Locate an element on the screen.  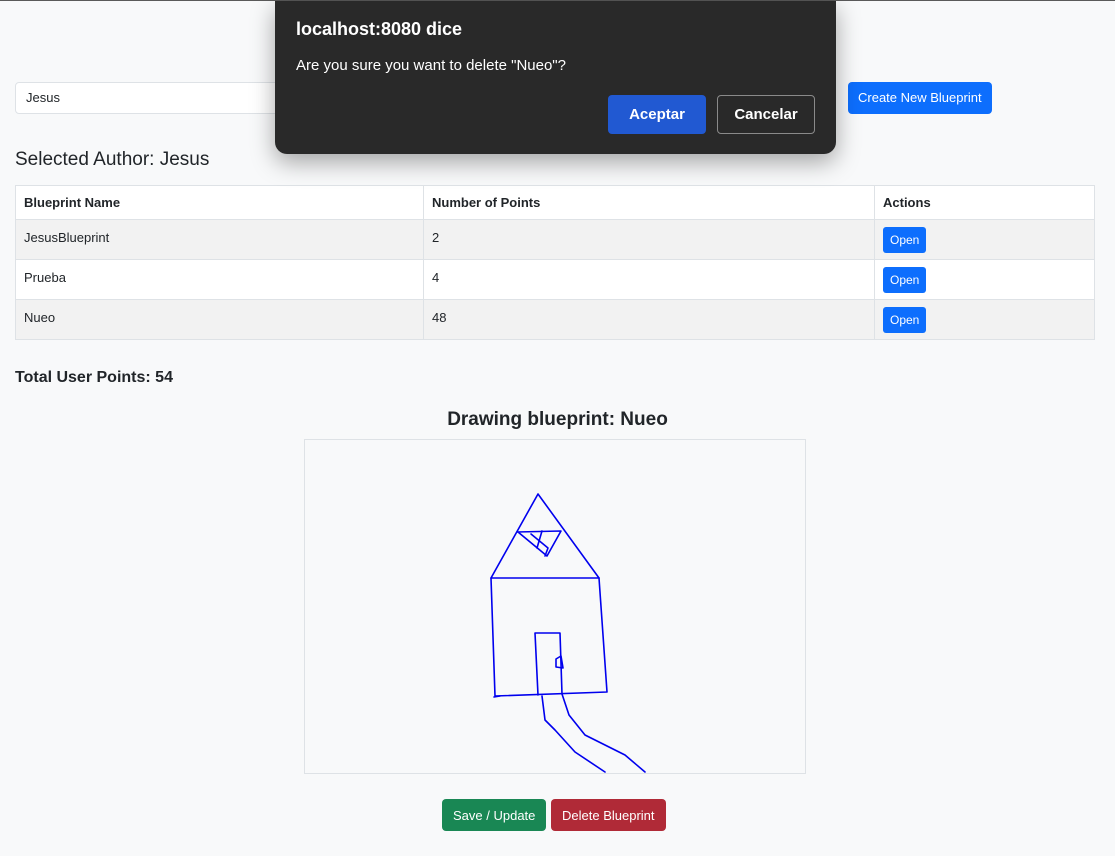
drawing-title: Drawing blueprint: Nueo is located at coordinates (557, 419).